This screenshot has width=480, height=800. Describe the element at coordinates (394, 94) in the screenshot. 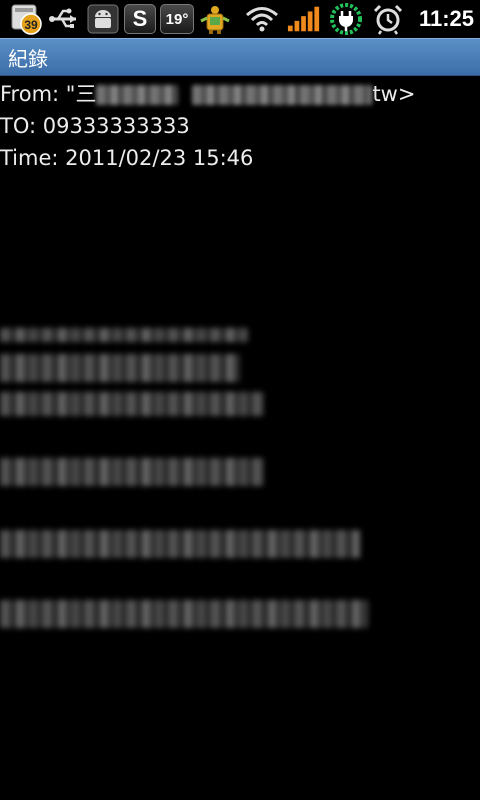

I see `from-suffix: tw>` at that location.